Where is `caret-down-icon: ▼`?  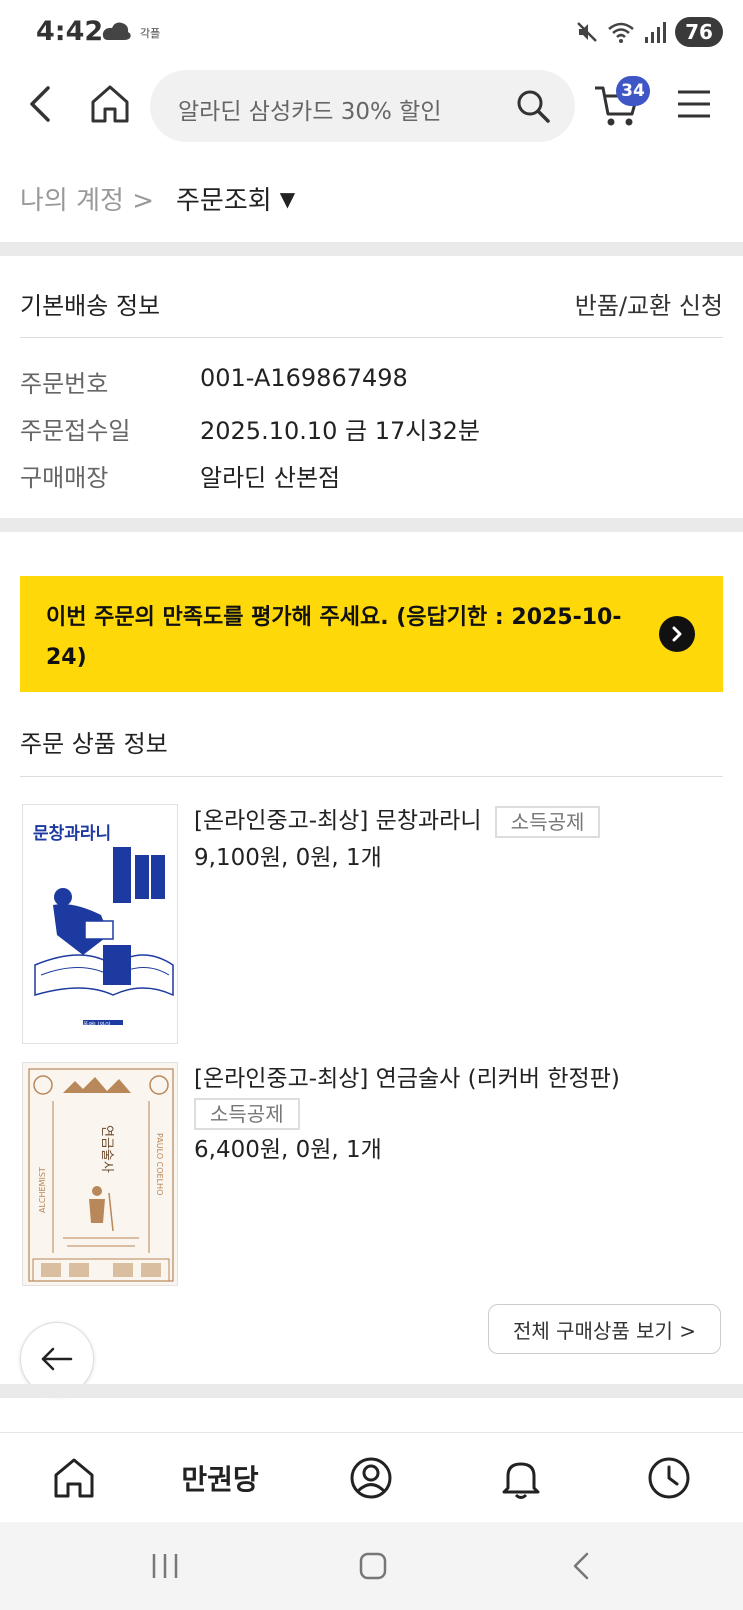 caret-down-icon: ▼ is located at coordinates (287, 199).